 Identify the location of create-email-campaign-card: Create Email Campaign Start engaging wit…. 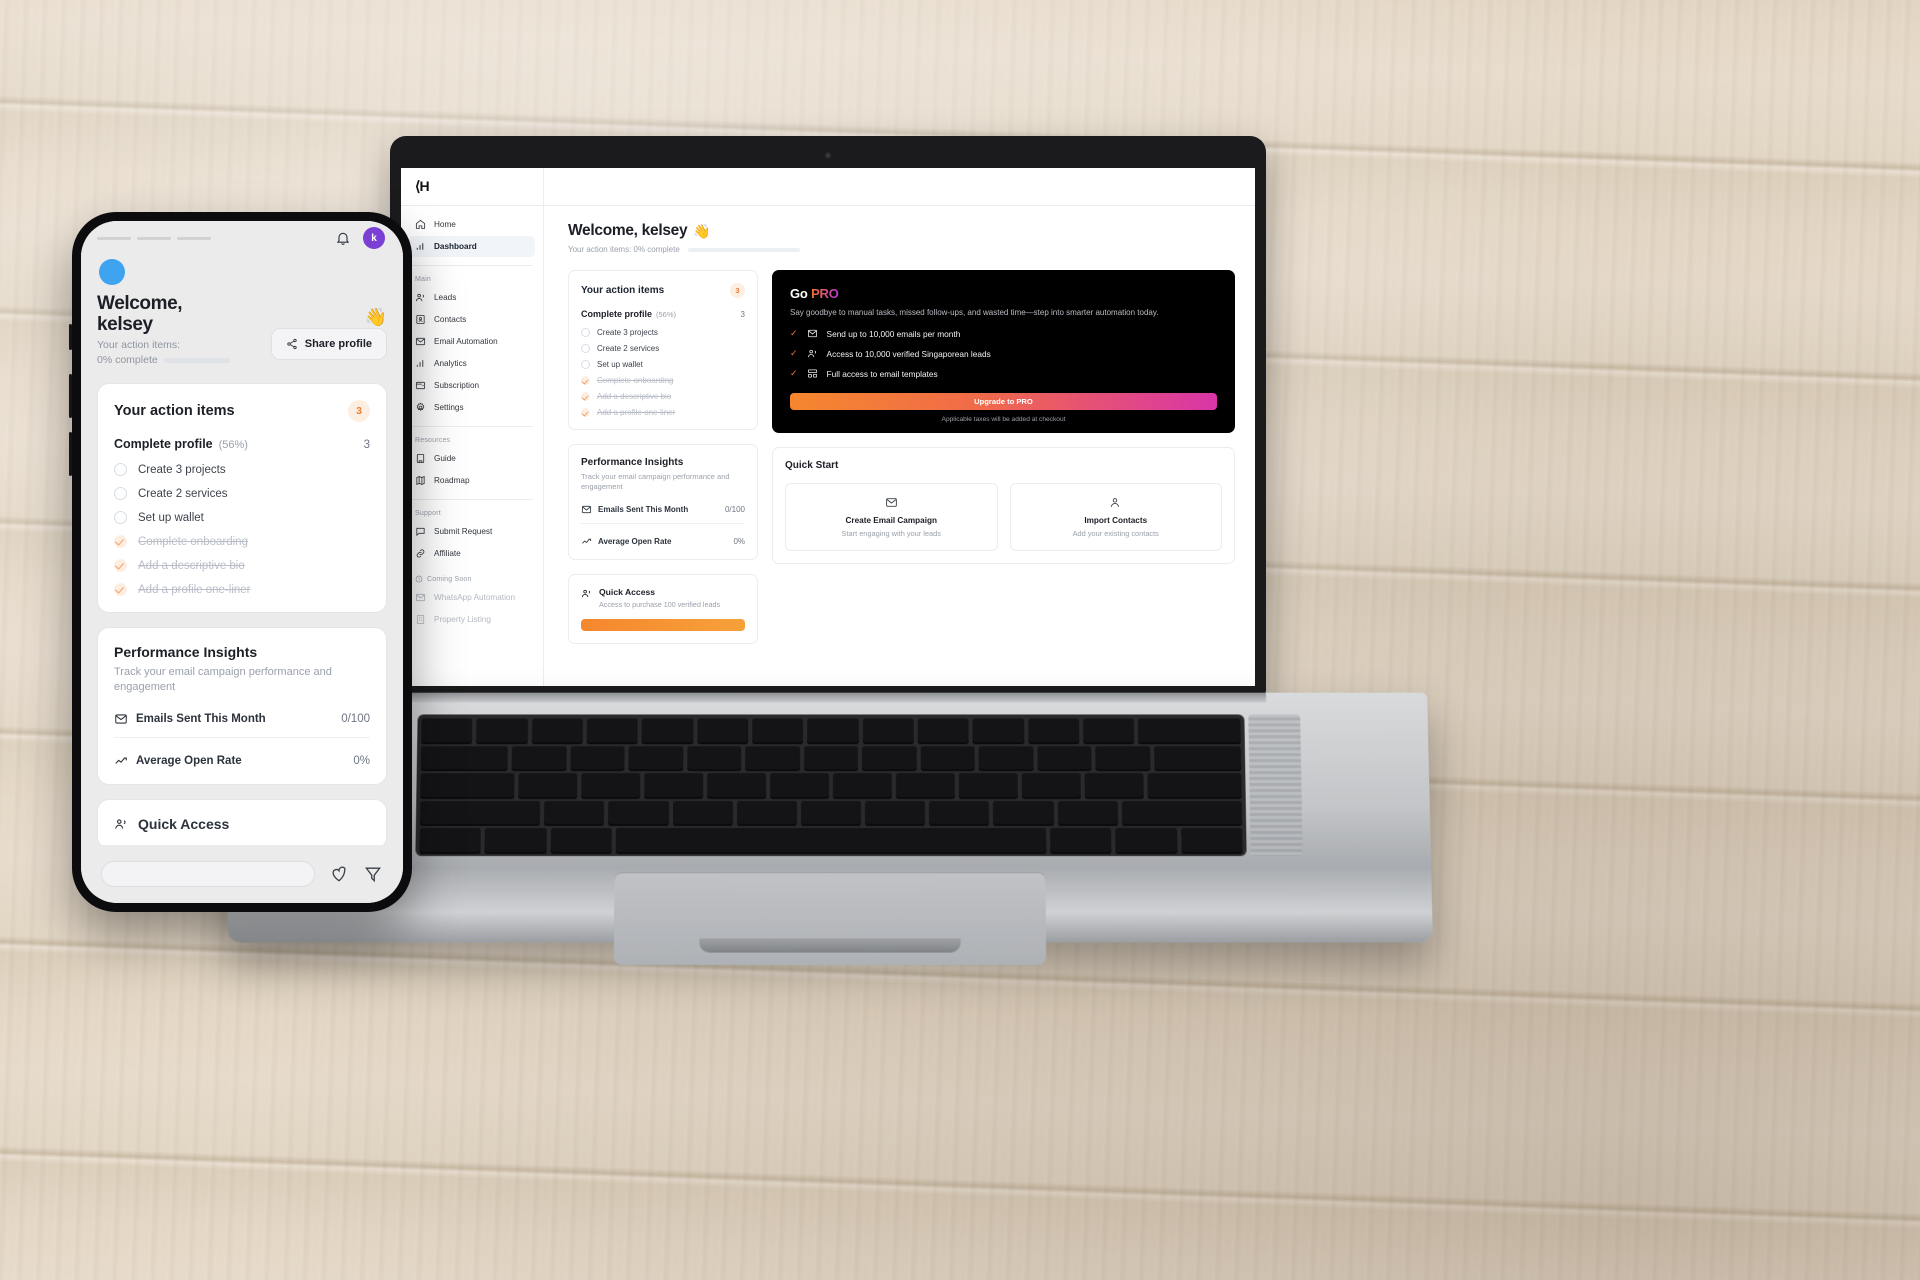
(891, 517).